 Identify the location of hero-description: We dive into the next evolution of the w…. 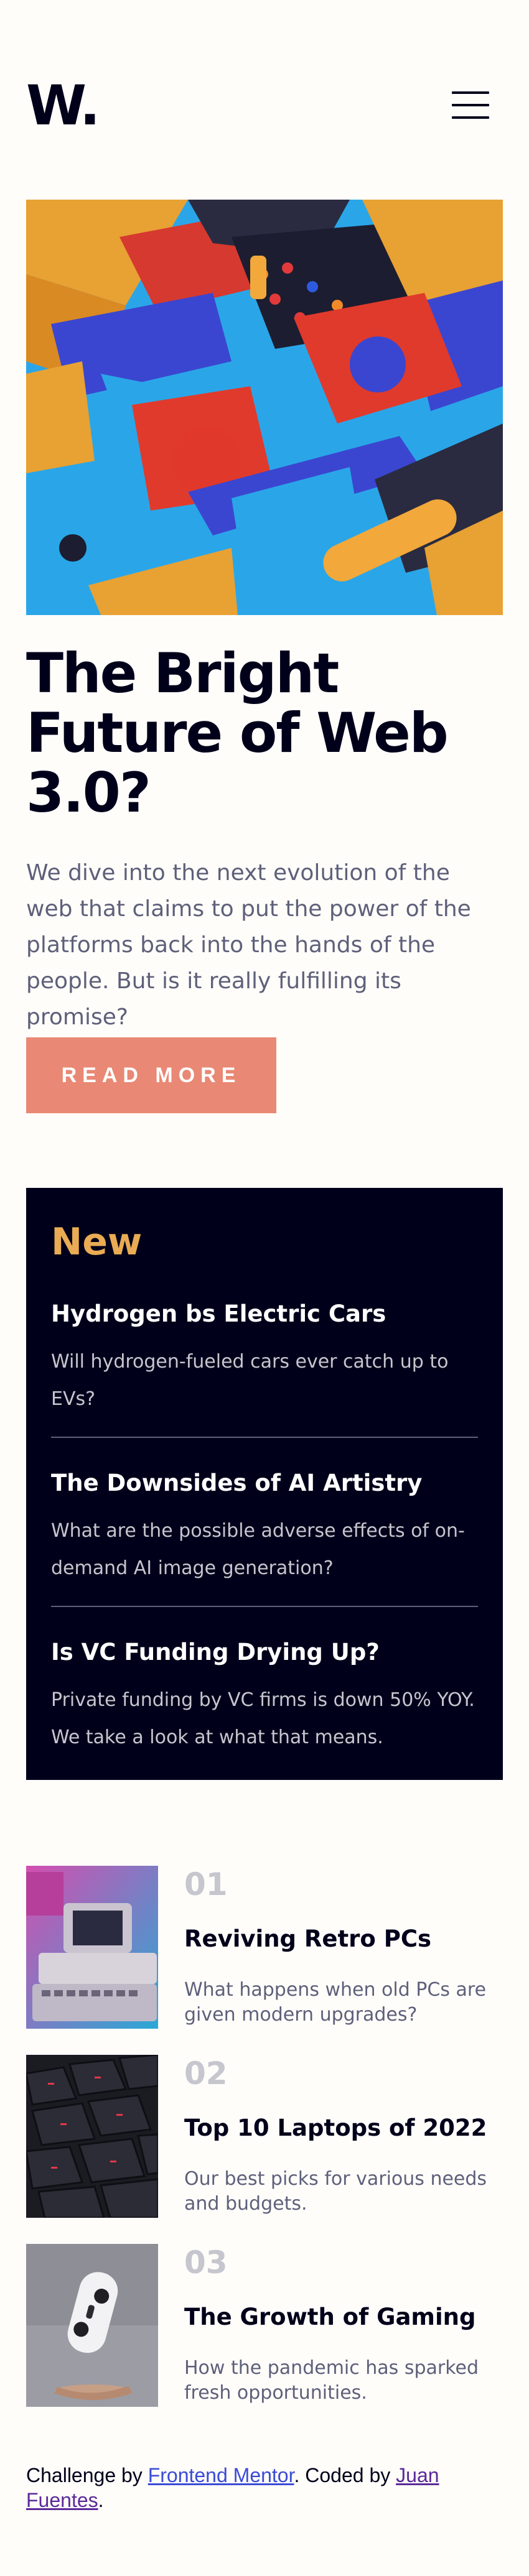
(248, 945).